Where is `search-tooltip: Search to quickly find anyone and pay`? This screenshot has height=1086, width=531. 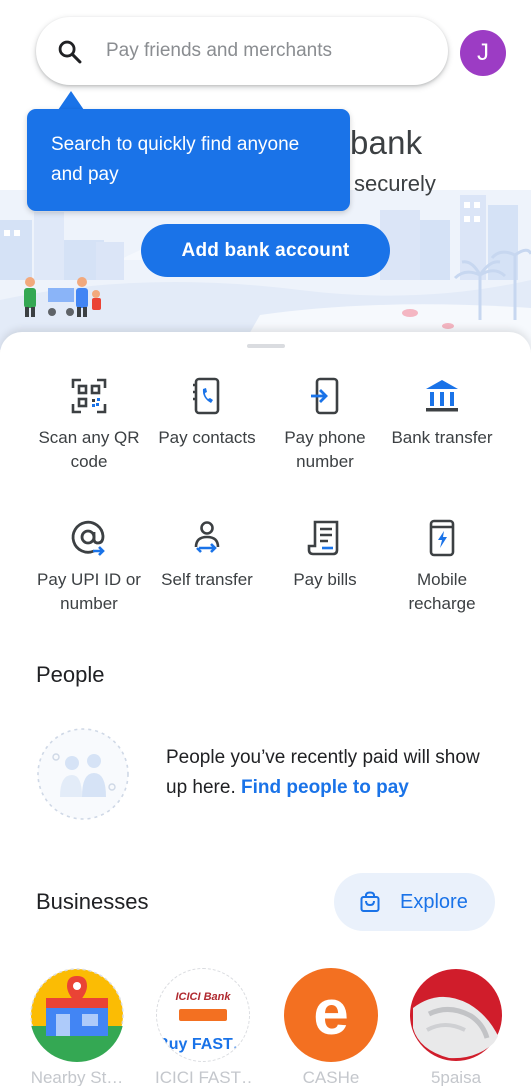
search-tooltip: Search to quickly find anyone and pay is located at coordinates (188, 160).